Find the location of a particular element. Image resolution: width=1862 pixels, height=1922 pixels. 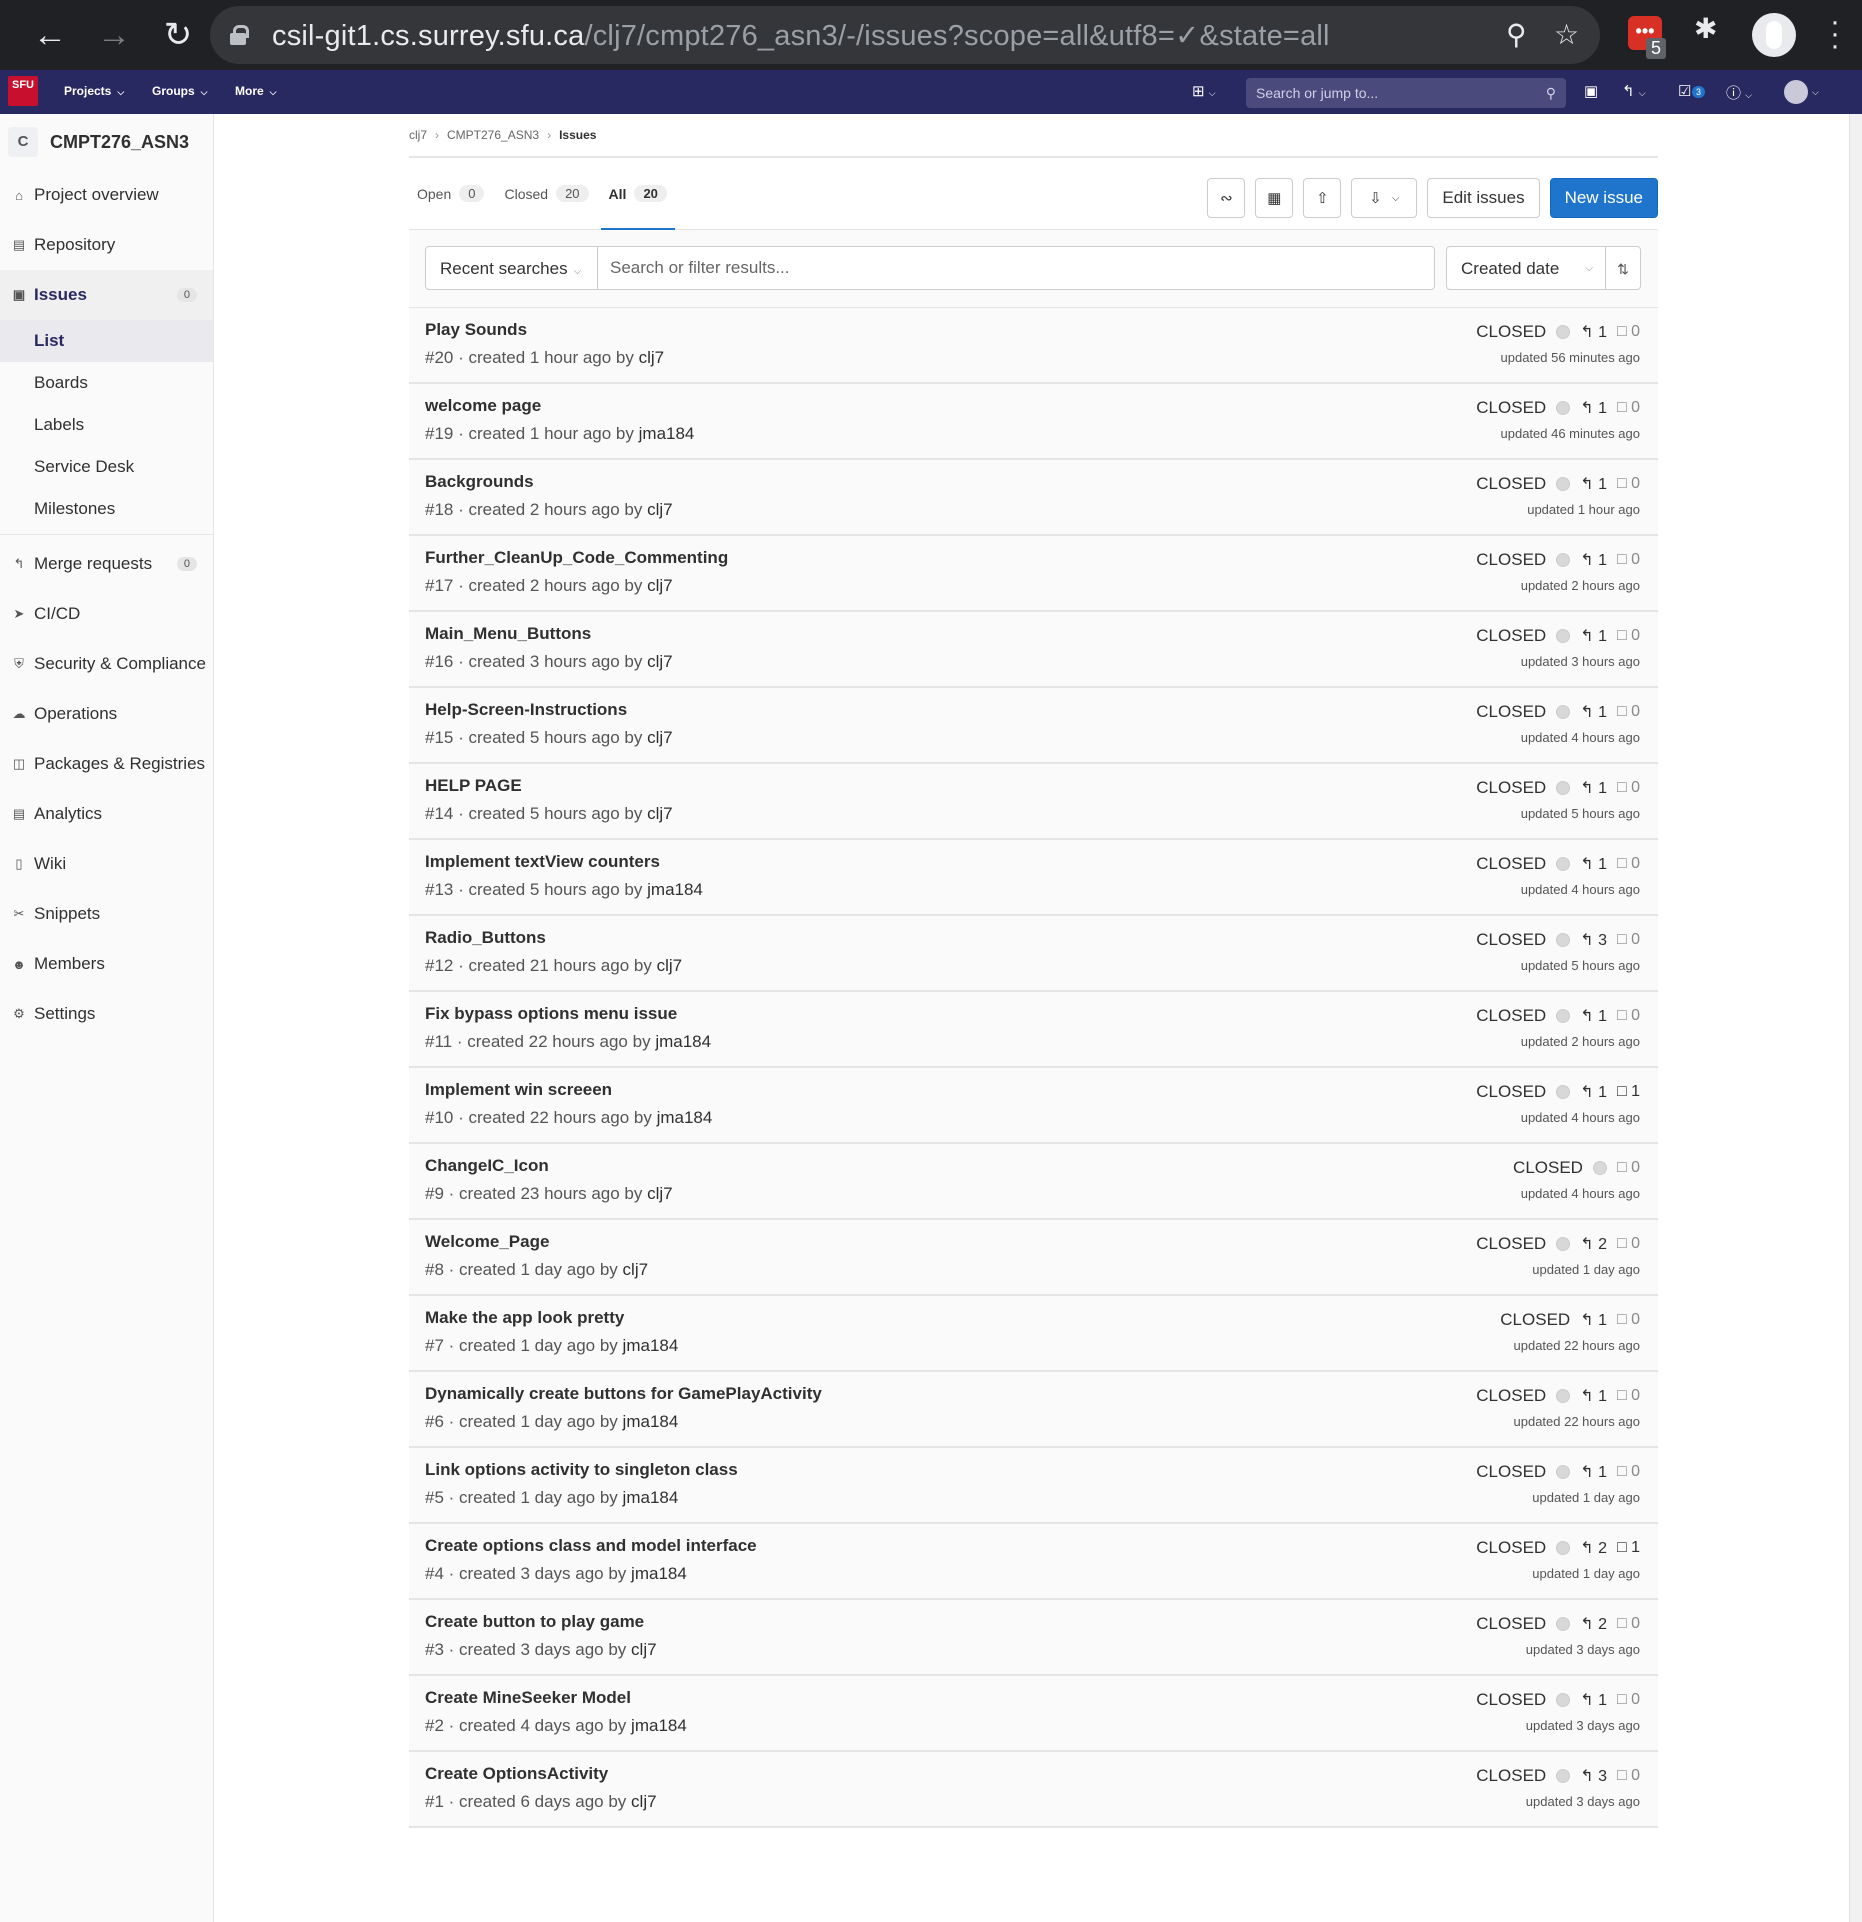

issue-title: welcome page is located at coordinates (483, 406).